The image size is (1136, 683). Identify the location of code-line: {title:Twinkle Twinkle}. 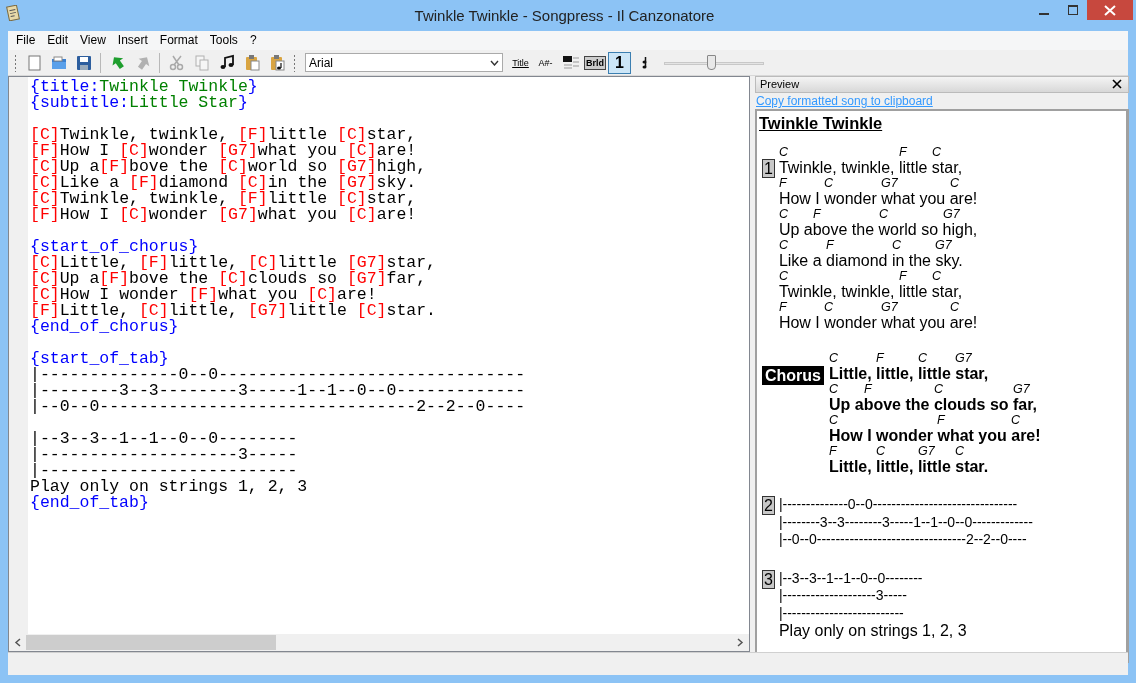
(144, 87).